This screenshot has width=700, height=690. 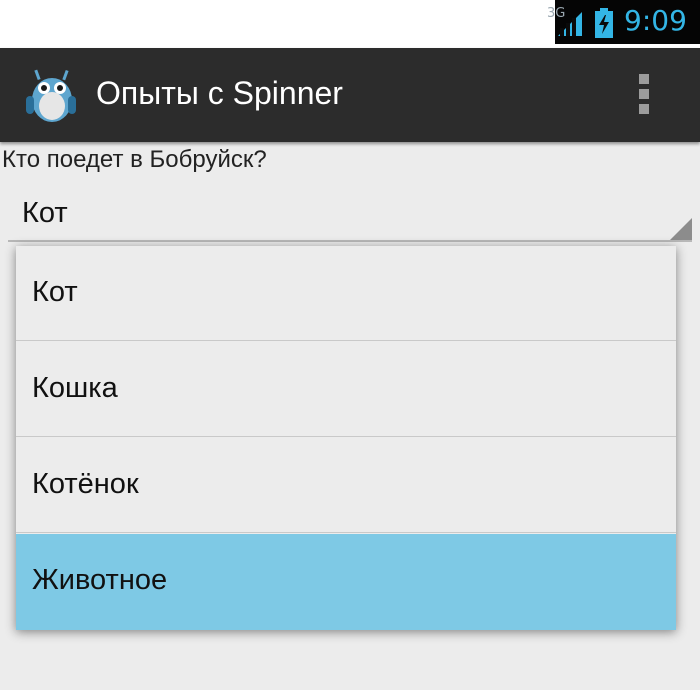 I want to click on dropdown-option-label: Кошка, so click(x=75, y=388).